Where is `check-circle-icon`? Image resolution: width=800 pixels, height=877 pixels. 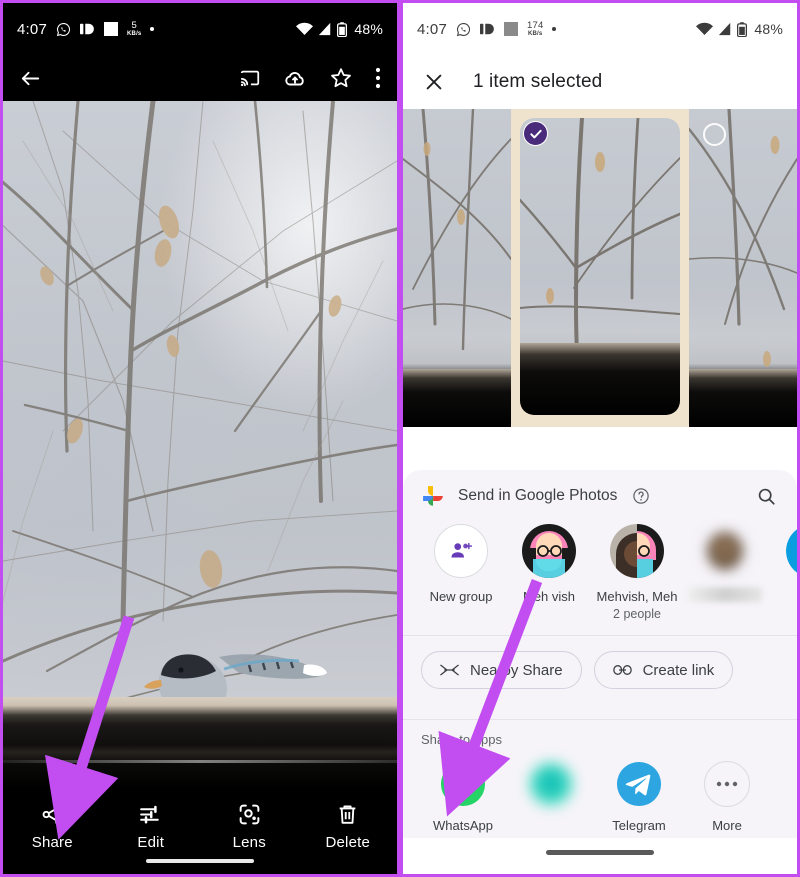
check-circle-icon is located at coordinates (535, 133).